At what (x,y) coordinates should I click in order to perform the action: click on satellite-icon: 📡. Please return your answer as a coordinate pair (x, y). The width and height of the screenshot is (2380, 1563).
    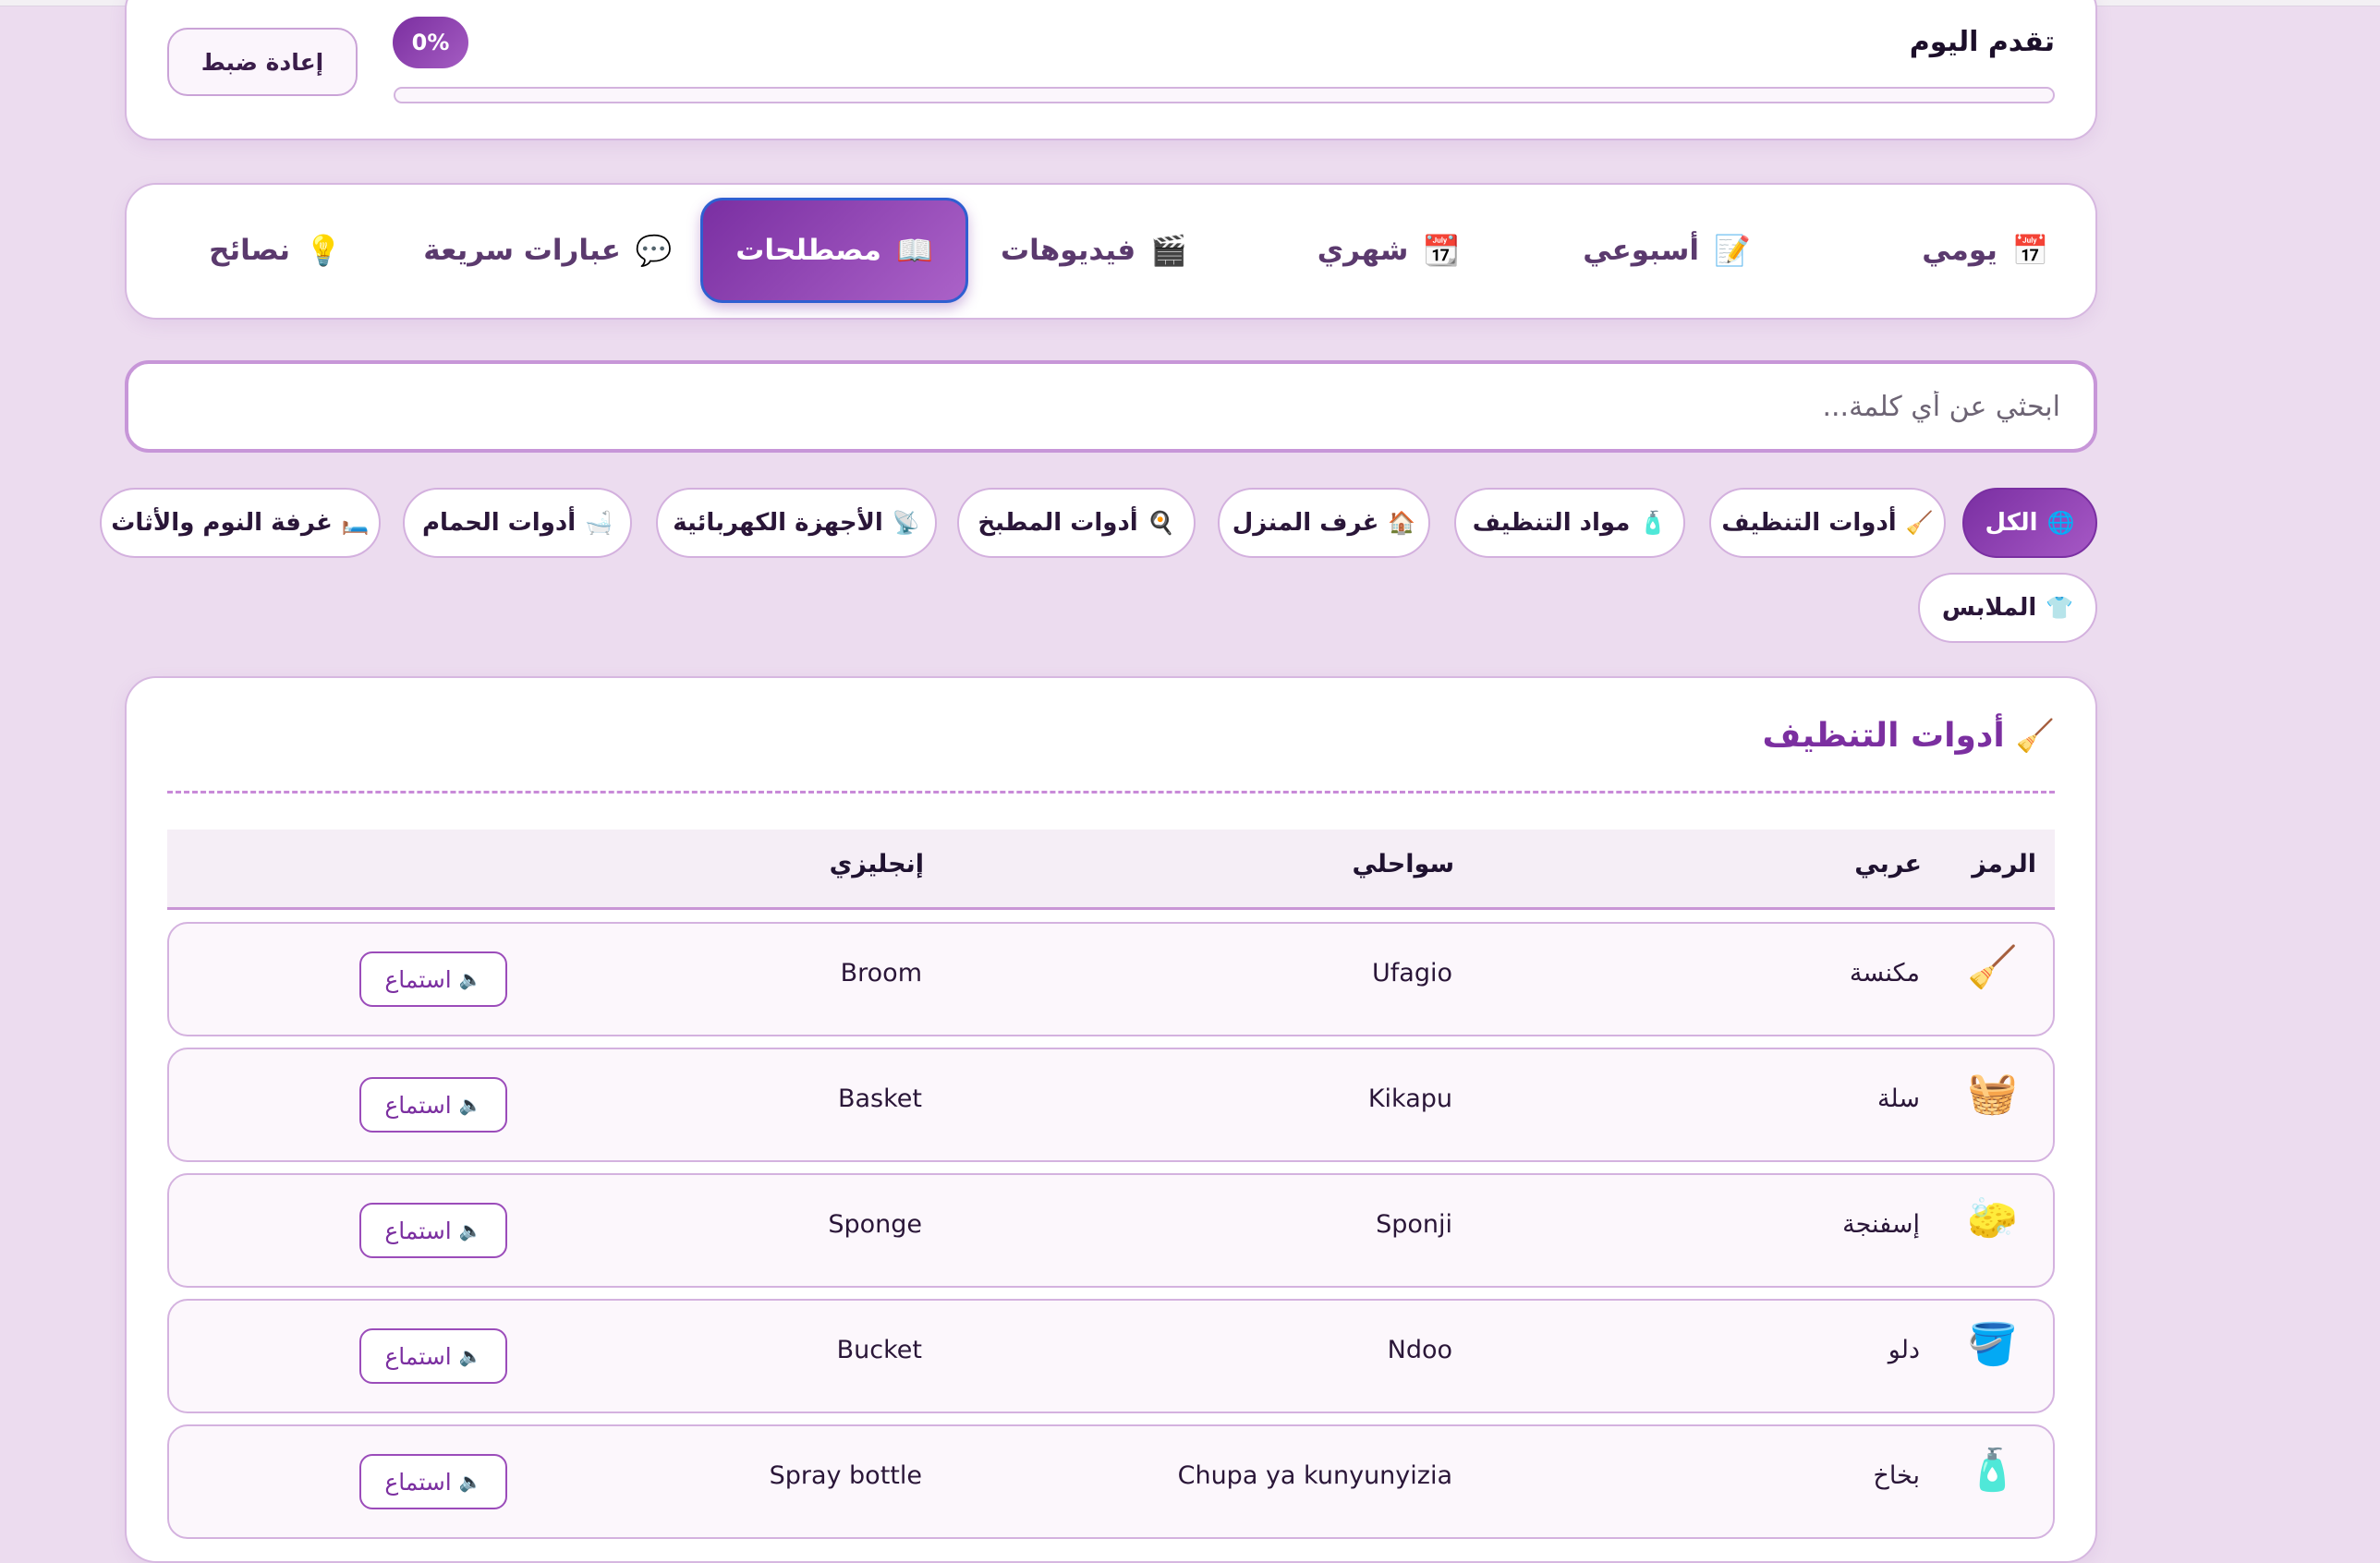
    Looking at the image, I should click on (906, 523).